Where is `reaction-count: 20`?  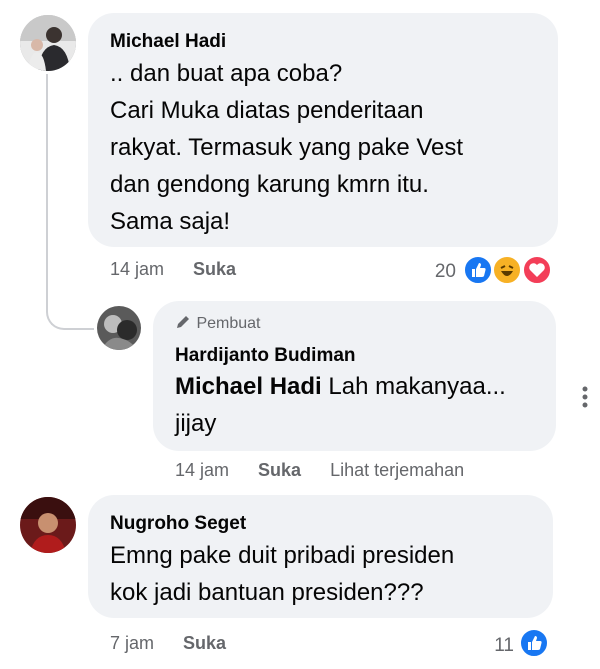 reaction-count: 20 is located at coordinates (437, 272).